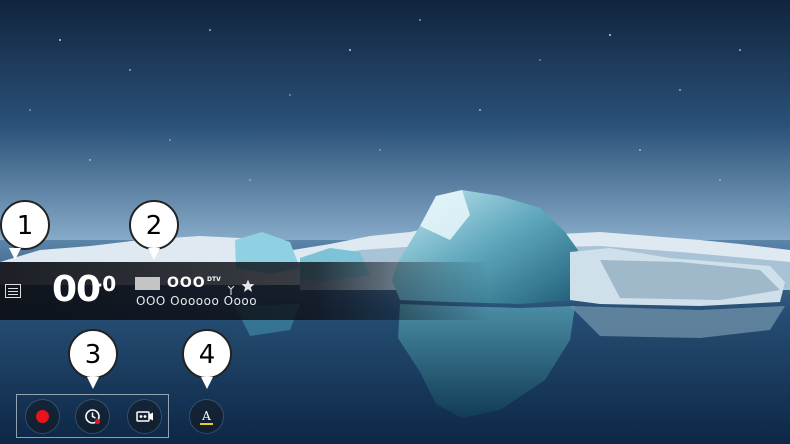 The width and height of the screenshot is (790, 444). I want to click on callout-1-pointer, so click(15, 254).